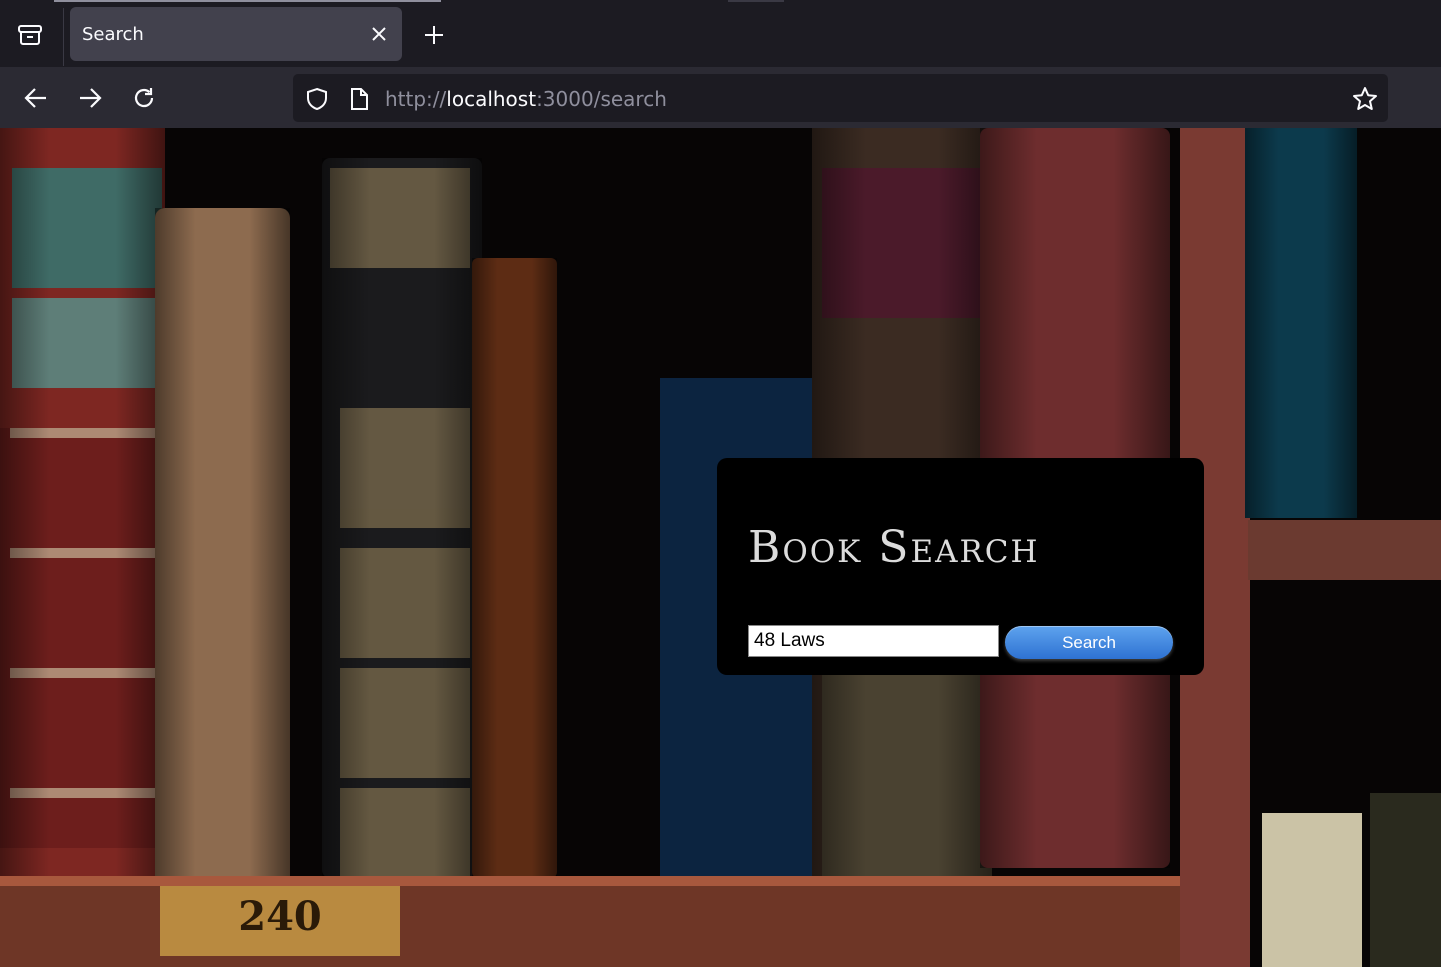 The width and height of the screenshot is (1441, 967). What do you see at coordinates (601, 99) in the screenshot?
I see `url-path: :3000/search` at bounding box center [601, 99].